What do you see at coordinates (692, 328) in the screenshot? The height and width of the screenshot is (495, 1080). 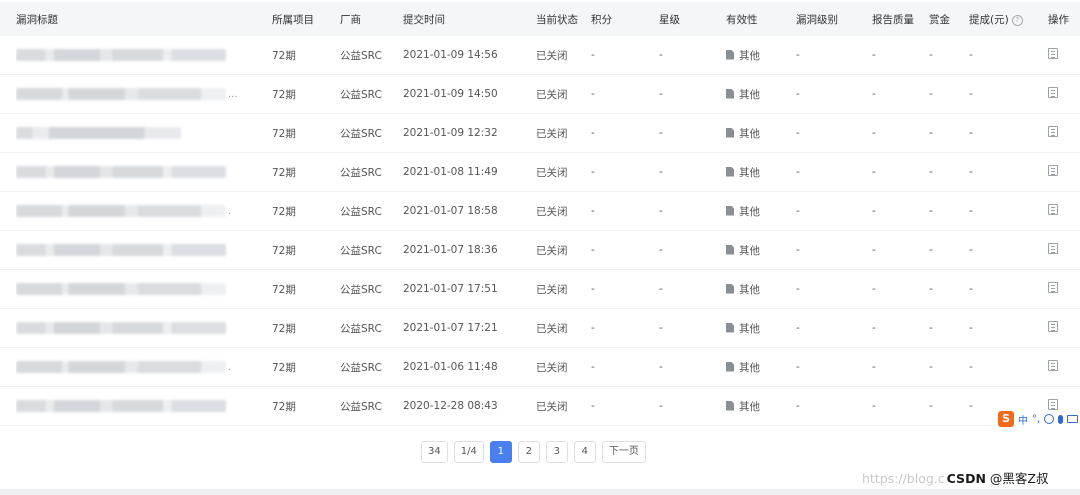 I see `star-cell: -` at bounding box center [692, 328].